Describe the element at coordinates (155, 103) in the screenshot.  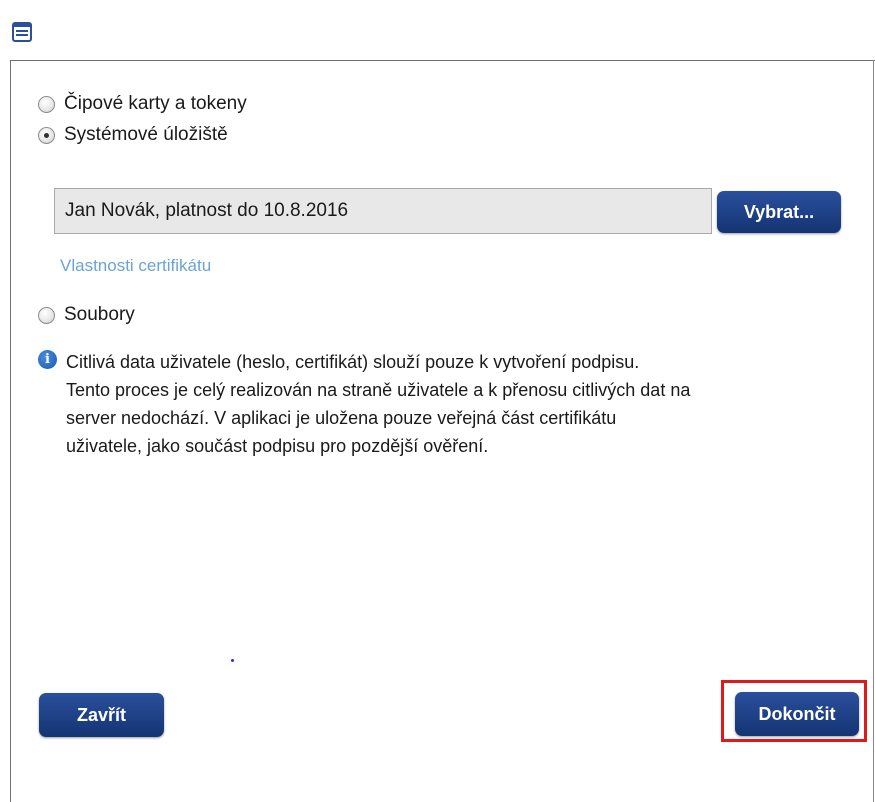
I see `option-smart-cards-label: Čipové karty a tokeny` at that location.